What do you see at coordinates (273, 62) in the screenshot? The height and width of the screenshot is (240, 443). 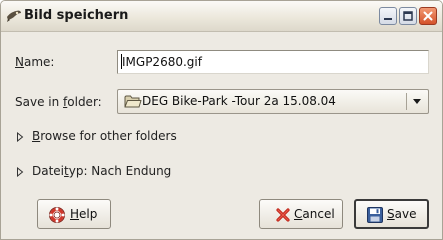 I see `filename-input` at bounding box center [273, 62].